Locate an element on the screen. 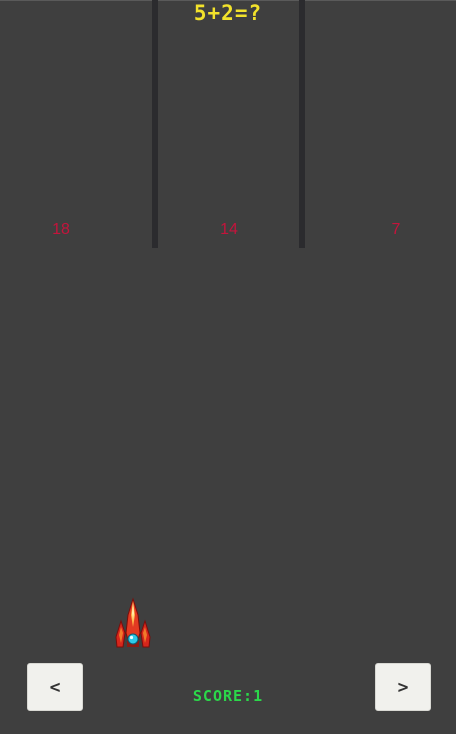 The width and height of the screenshot is (456, 734). spaceship-icon is located at coordinates (133, 622).